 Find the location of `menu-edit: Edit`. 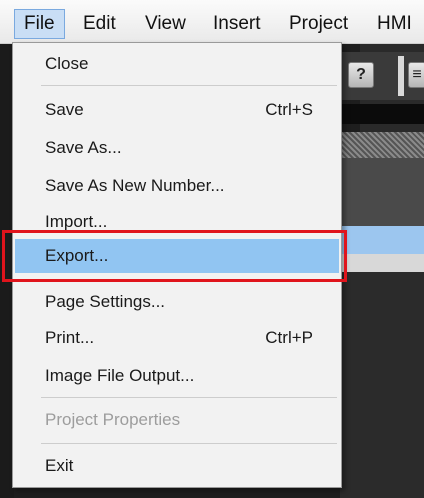

menu-edit: Edit is located at coordinates (99, 24).